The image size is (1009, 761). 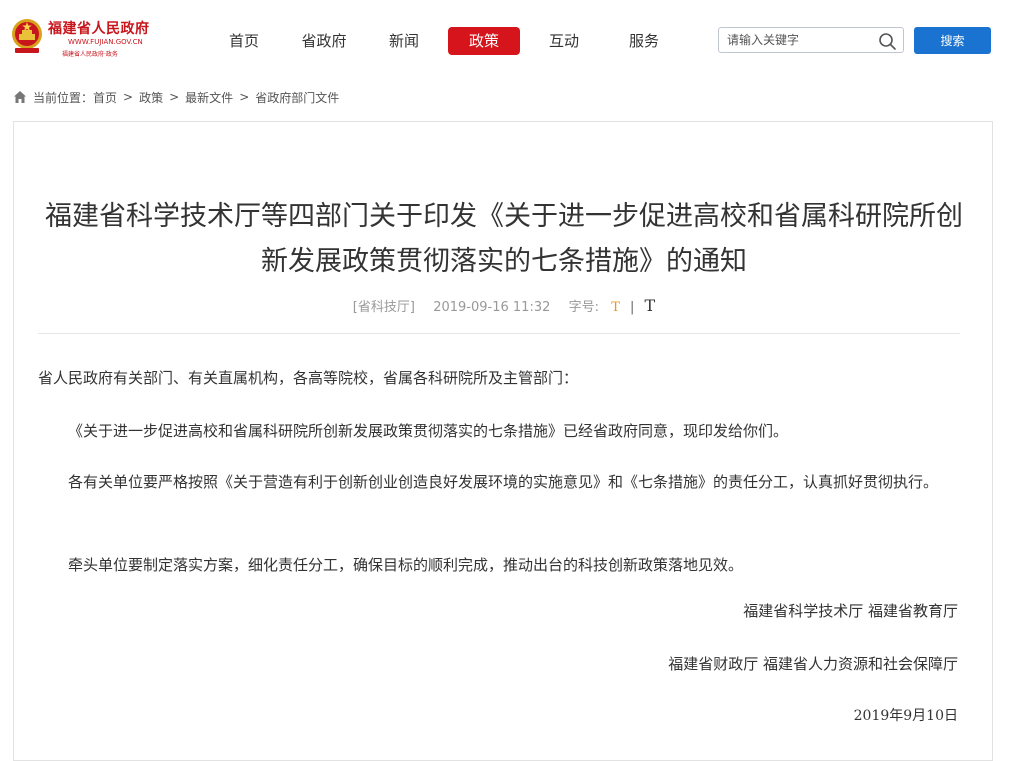 What do you see at coordinates (99, 29) in the screenshot?
I see `logo-title: 福建省人民政府` at bounding box center [99, 29].